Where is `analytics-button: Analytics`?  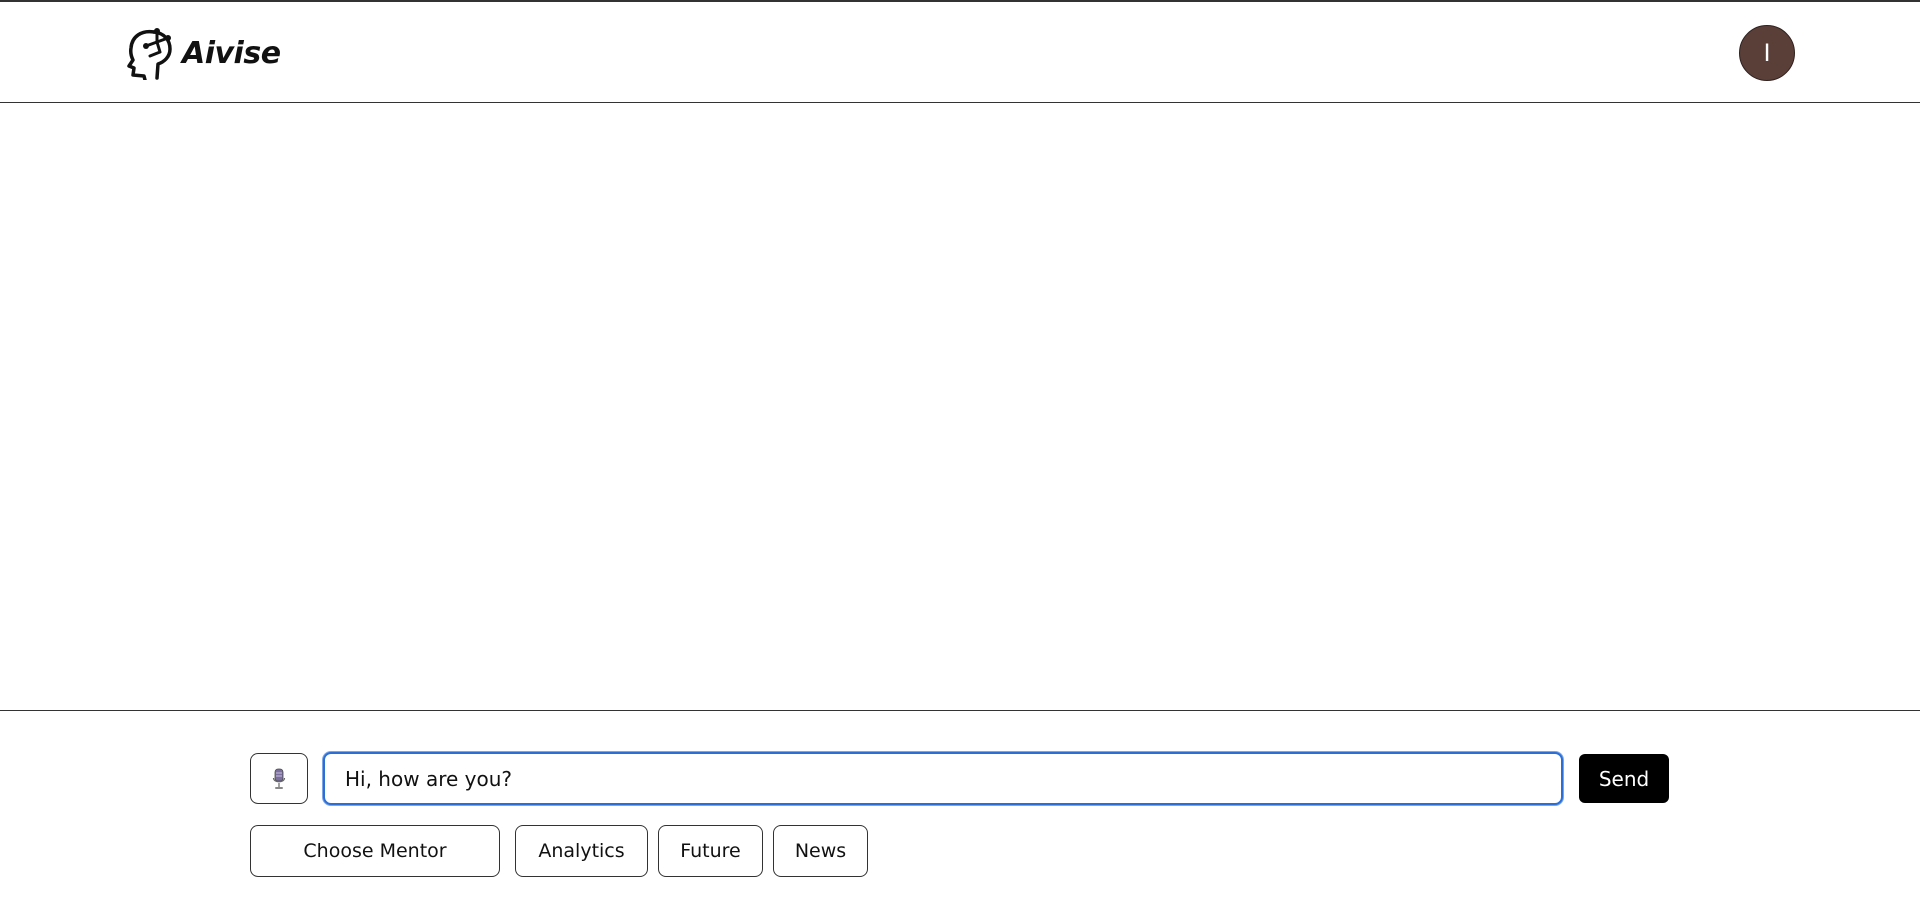 analytics-button: Analytics is located at coordinates (581, 851).